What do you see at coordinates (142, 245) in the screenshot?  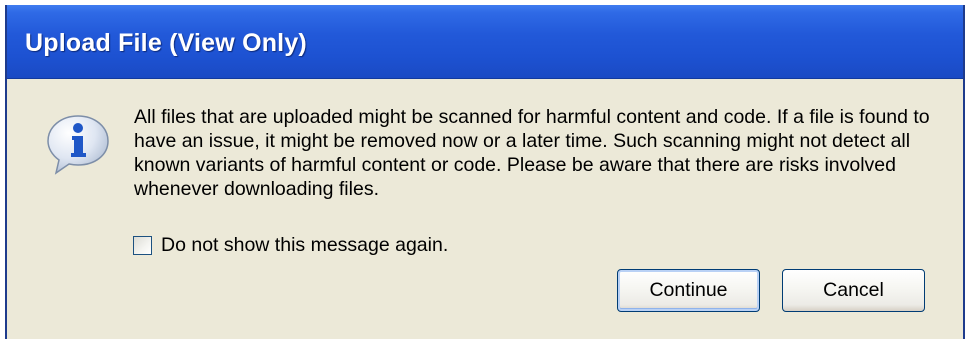 I see `dont-show-again-checkbox` at bounding box center [142, 245].